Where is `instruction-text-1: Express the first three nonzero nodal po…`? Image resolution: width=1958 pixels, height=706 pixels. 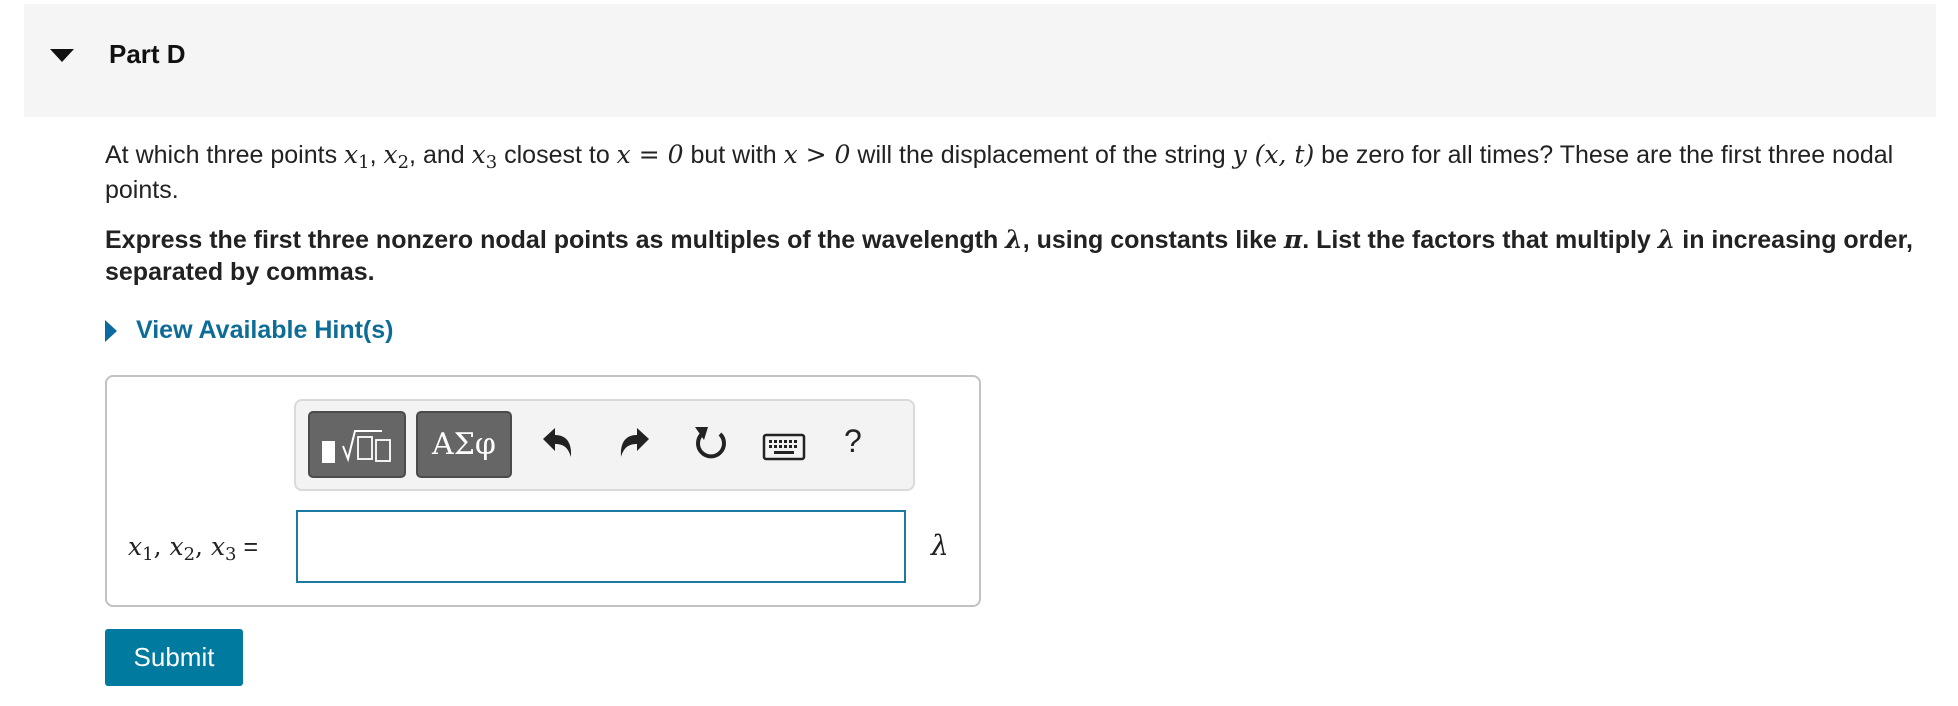 instruction-text-1: Express the first three nonzero nodal po… is located at coordinates (555, 240).